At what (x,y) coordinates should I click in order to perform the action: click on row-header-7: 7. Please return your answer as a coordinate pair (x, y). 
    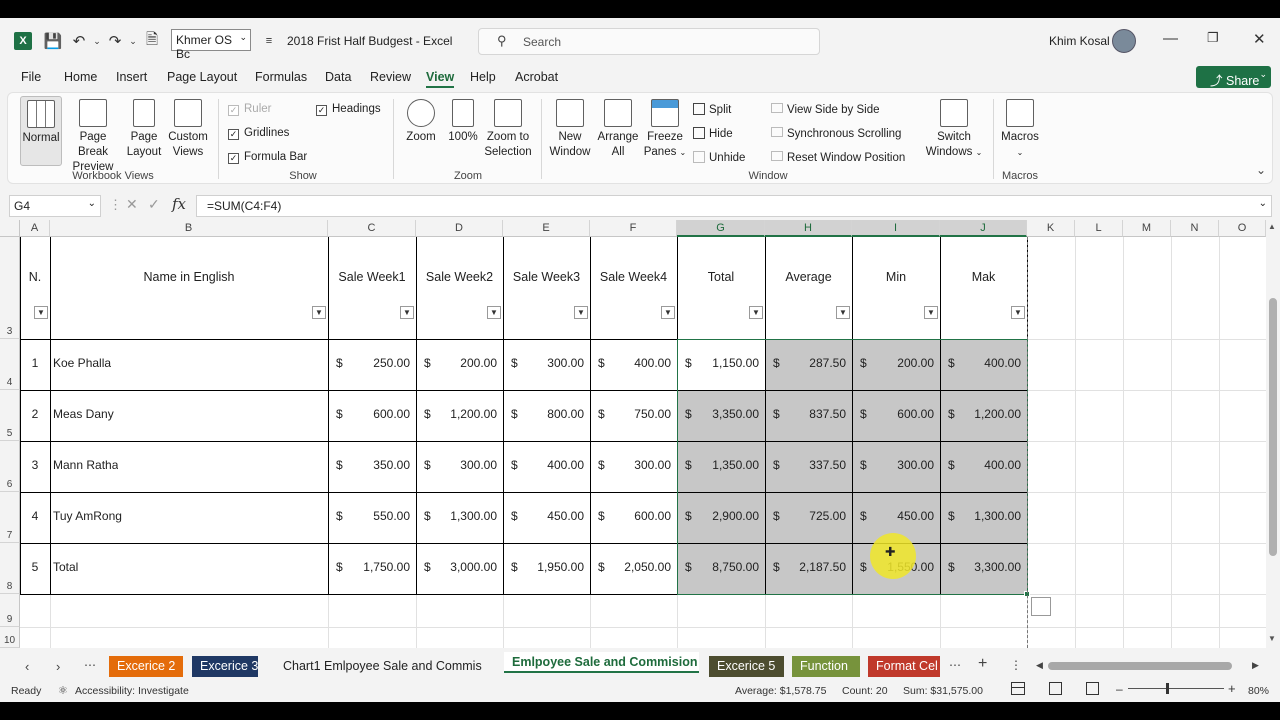
    Looking at the image, I should click on (10, 517).